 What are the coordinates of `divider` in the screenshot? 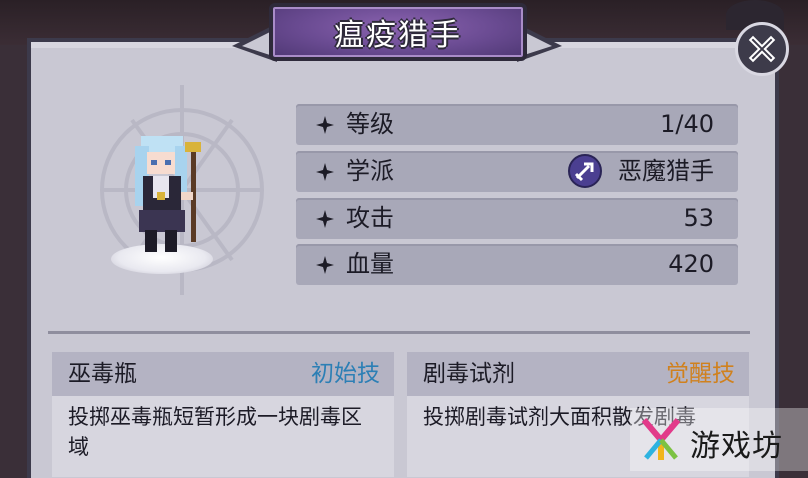 It's located at (399, 332).